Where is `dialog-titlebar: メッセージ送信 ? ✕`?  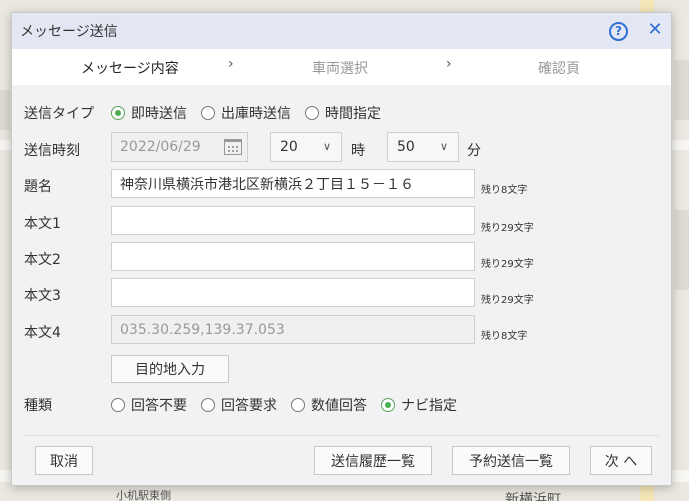 dialog-titlebar: メッセージ送信 ? ✕ is located at coordinates (341, 31).